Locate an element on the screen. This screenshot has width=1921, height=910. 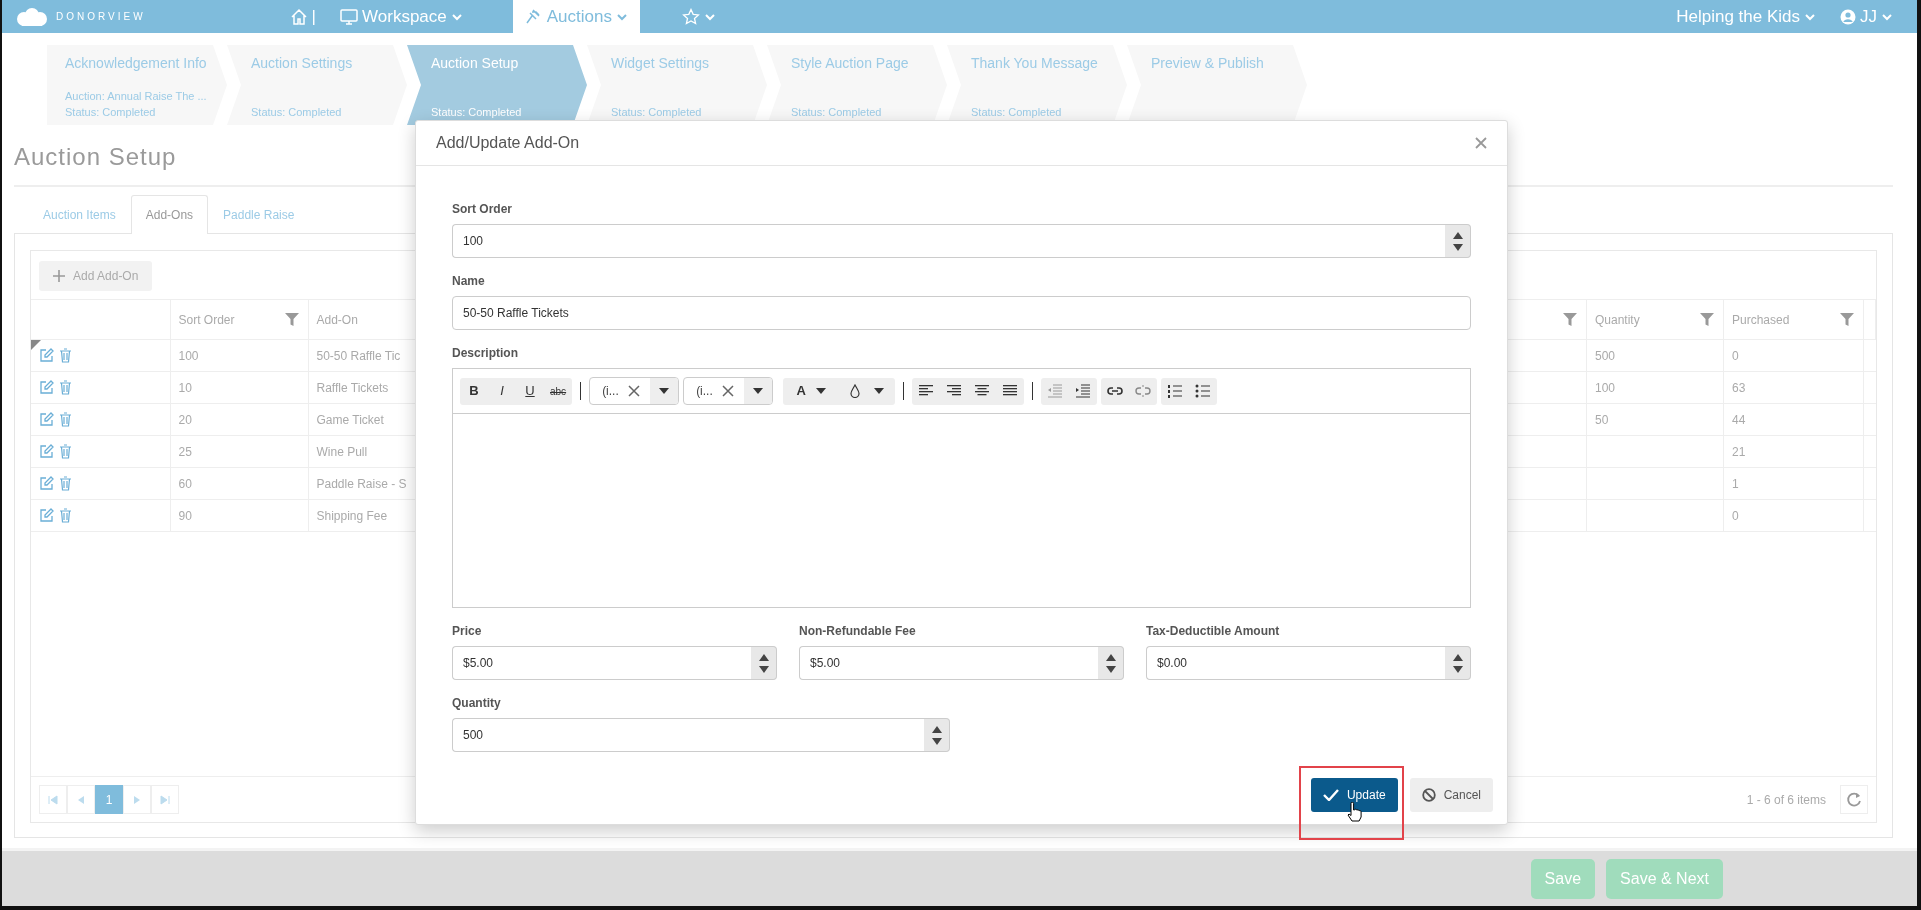
table-cell: 44 is located at coordinates (1739, 419).